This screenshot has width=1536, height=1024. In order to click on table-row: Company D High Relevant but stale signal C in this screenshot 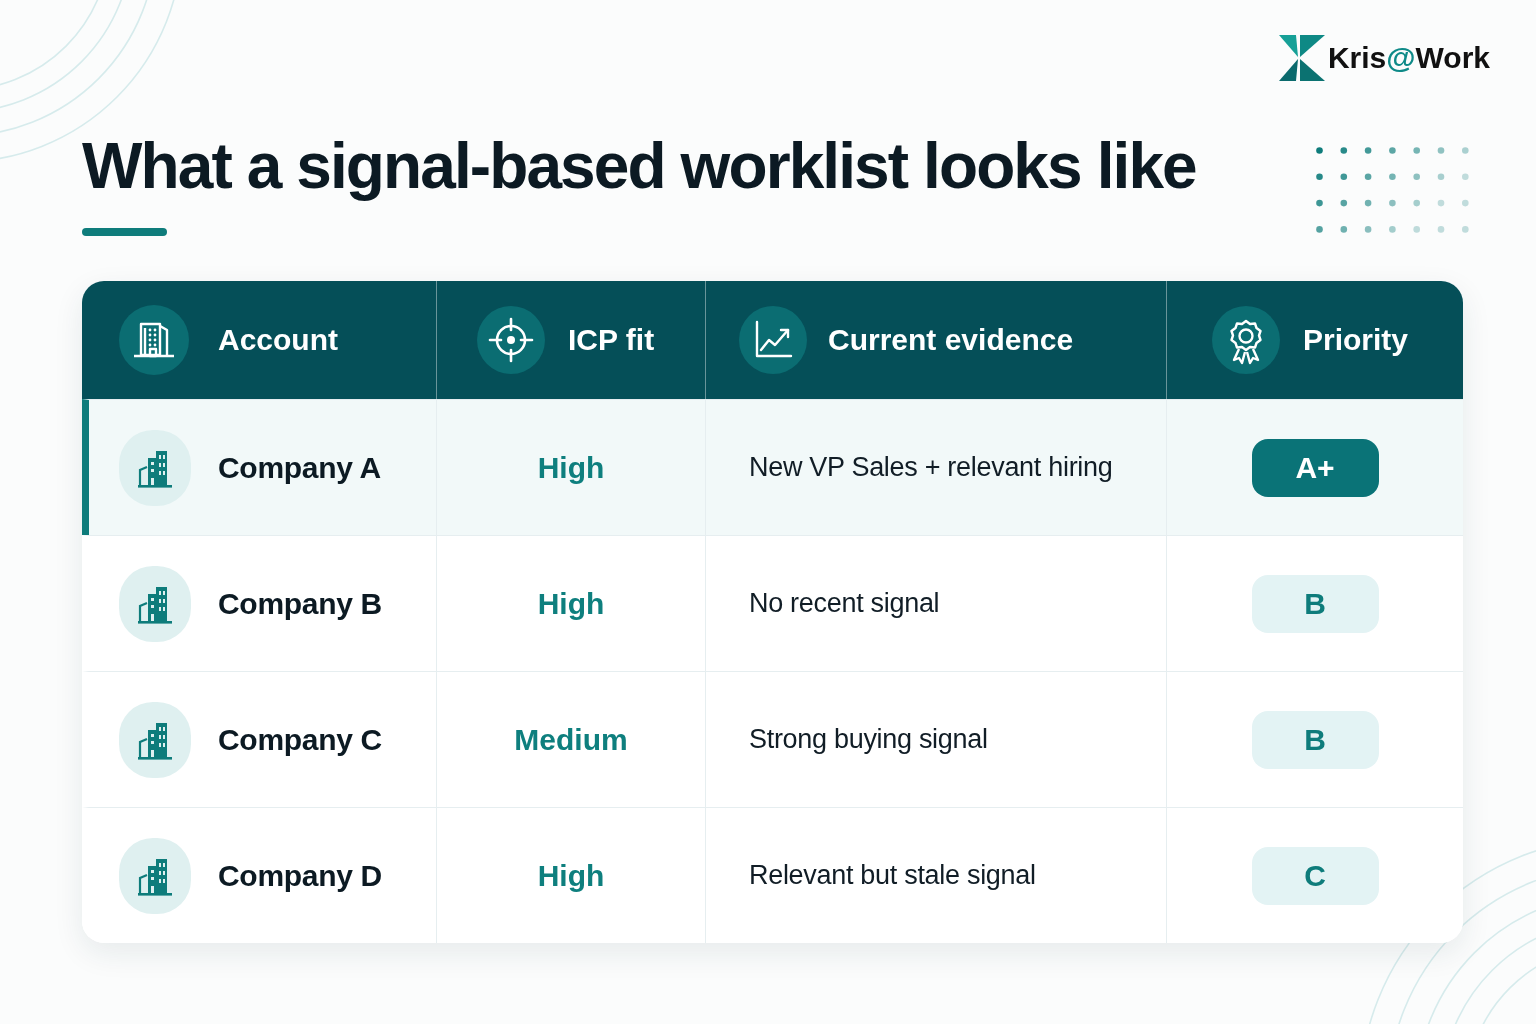, I will do `click(772, 875)`.